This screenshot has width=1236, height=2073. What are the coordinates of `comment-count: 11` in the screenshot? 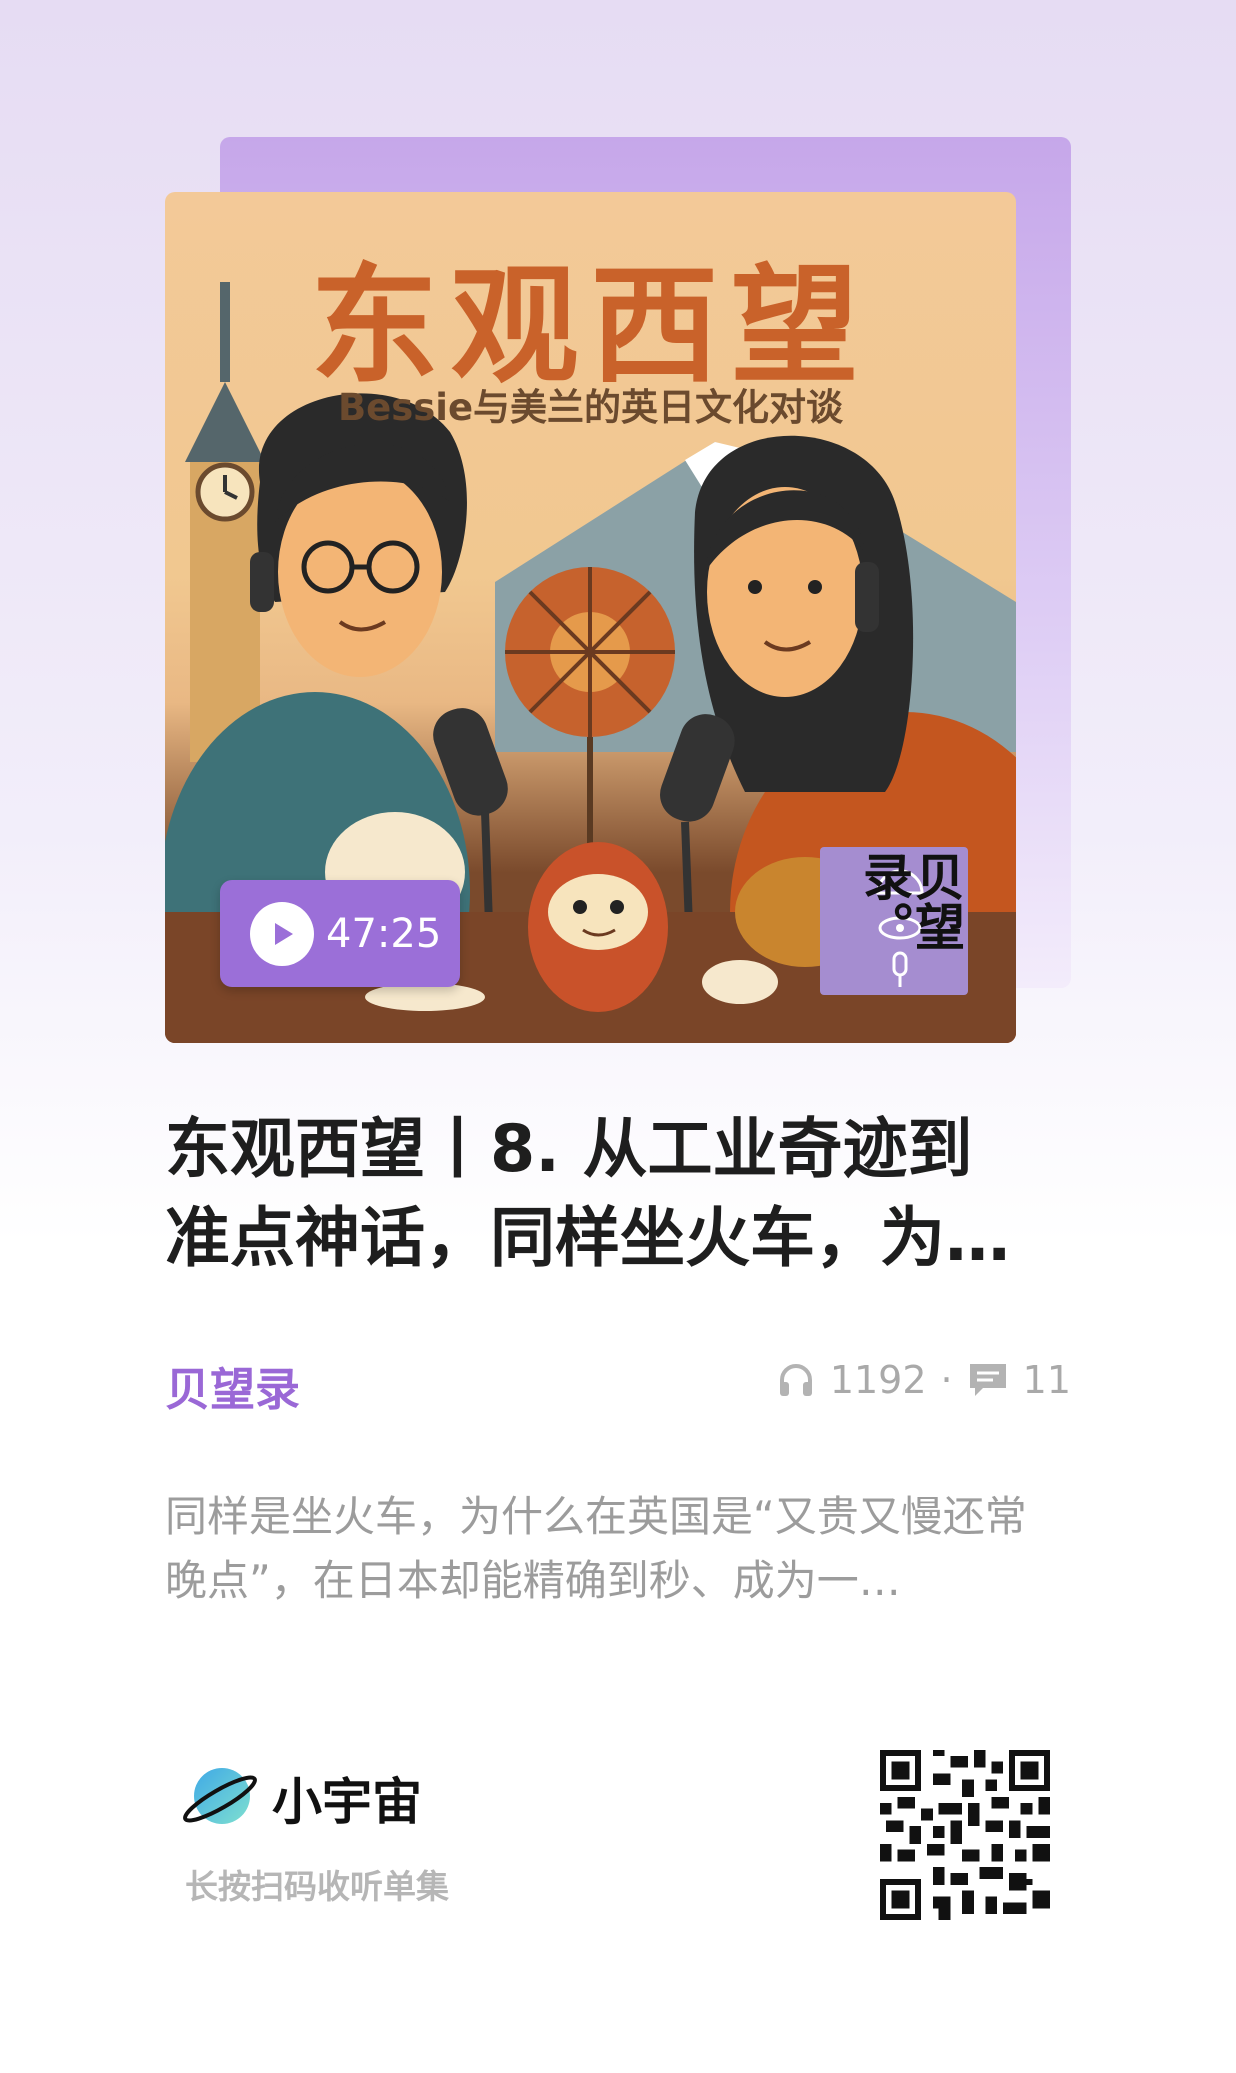 It's located at (1046, 1380).